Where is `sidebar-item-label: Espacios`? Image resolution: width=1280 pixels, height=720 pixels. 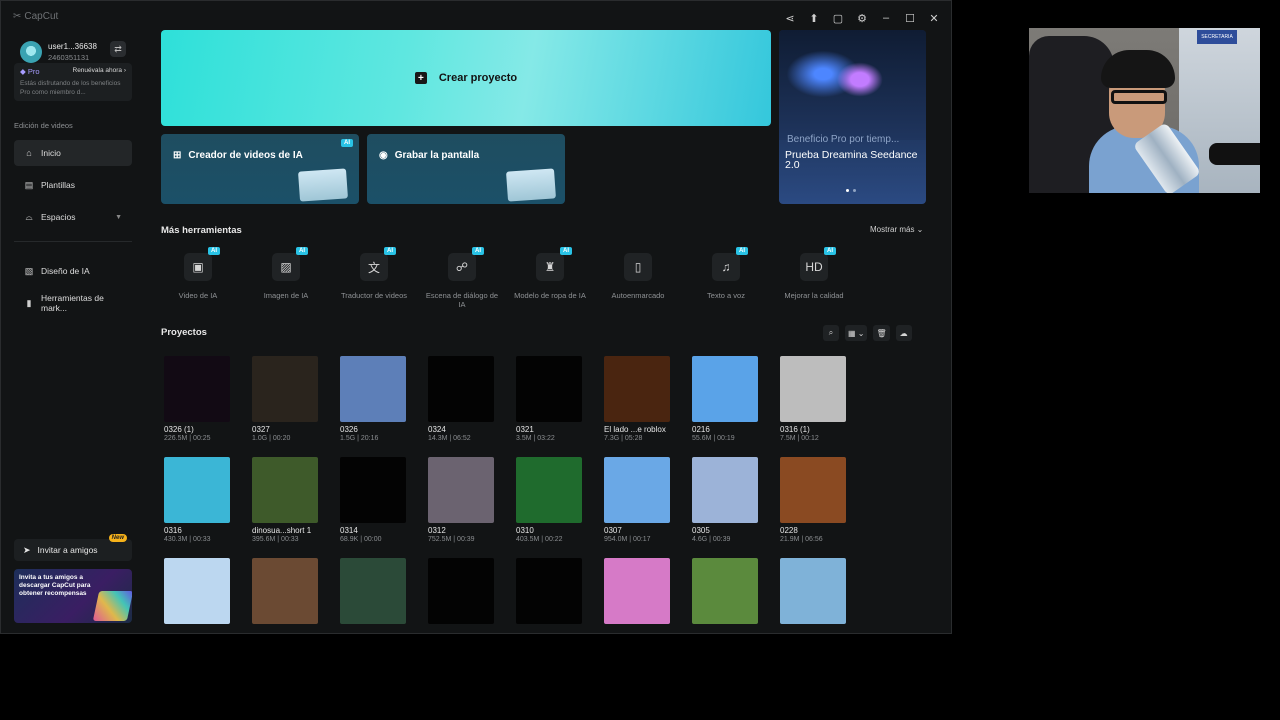 sidebar-item-label: Espacios is located at coordinates (58, 217).